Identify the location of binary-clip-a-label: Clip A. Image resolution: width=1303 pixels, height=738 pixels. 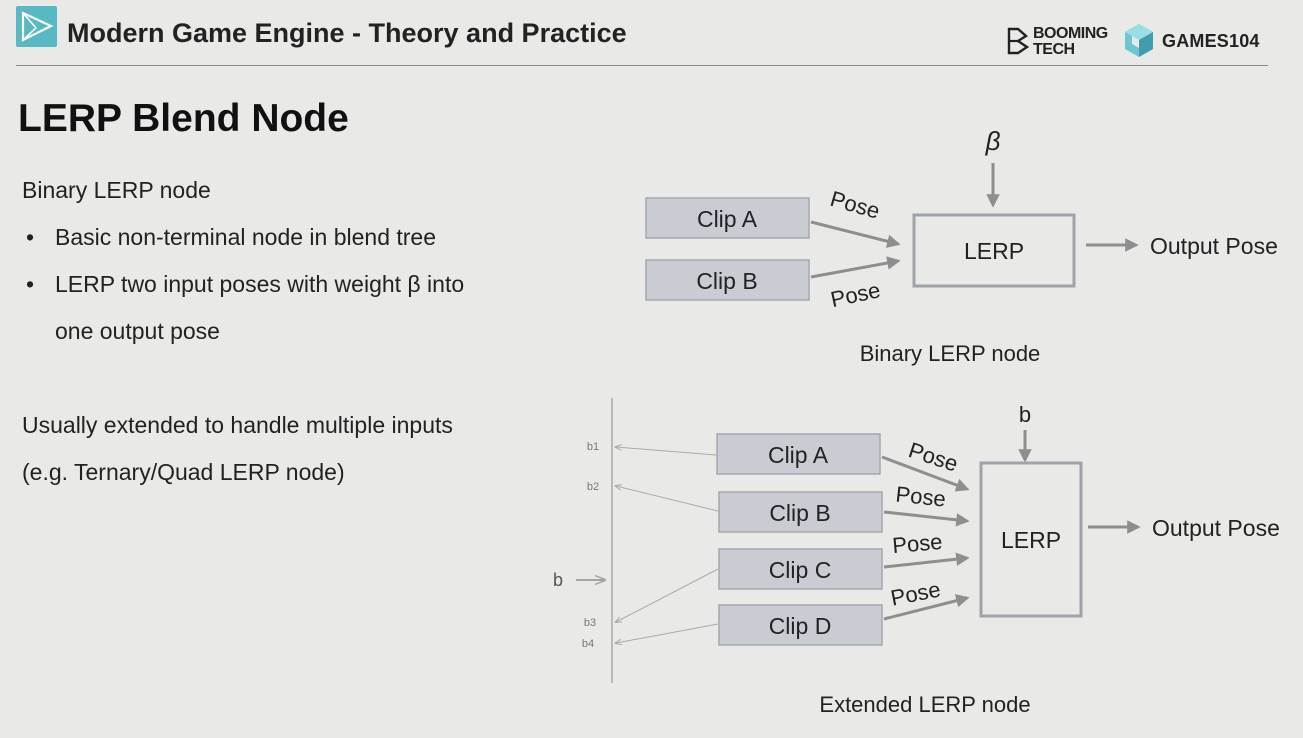
(727, 219).